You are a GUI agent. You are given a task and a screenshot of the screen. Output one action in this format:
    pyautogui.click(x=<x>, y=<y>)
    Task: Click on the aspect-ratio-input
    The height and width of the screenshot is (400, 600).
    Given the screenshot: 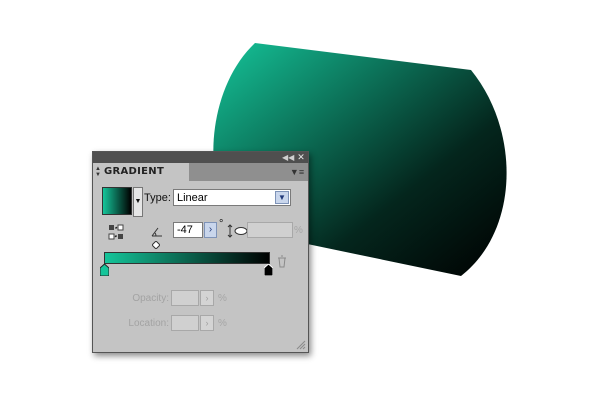 What is the action you would take?
    pyautogui.click(x=270, y=230)
    